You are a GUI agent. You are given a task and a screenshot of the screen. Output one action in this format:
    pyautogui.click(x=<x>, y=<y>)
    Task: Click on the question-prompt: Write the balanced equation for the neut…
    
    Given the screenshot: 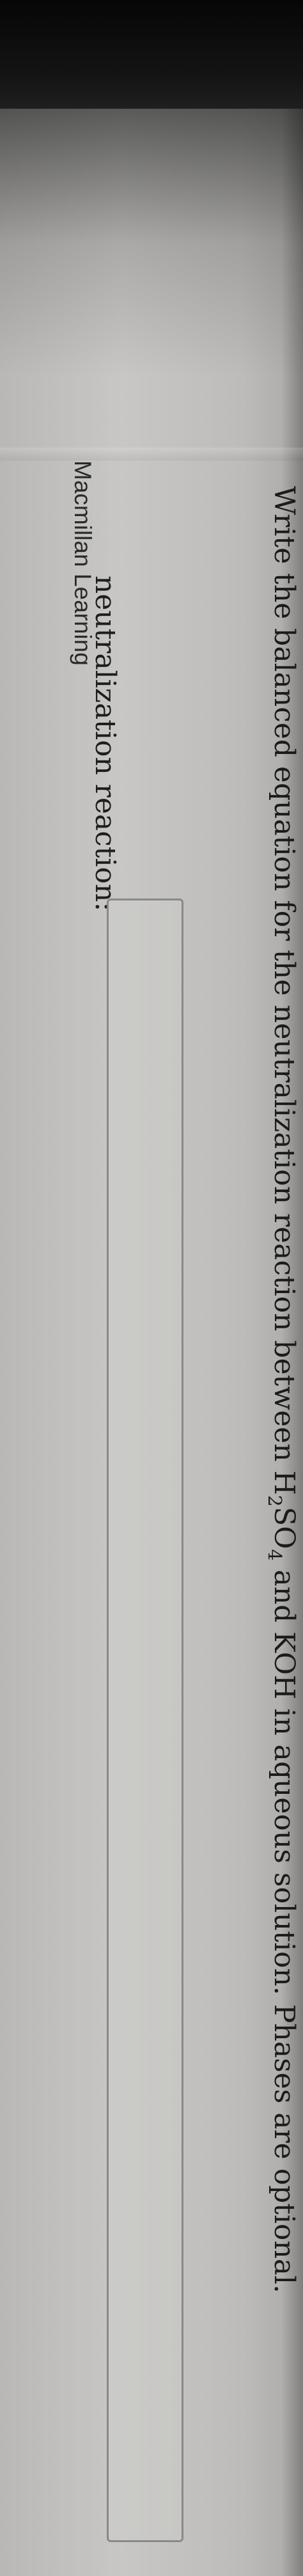 What is the action you would take?
    pyautogui.click(x=282, y=1389)
    